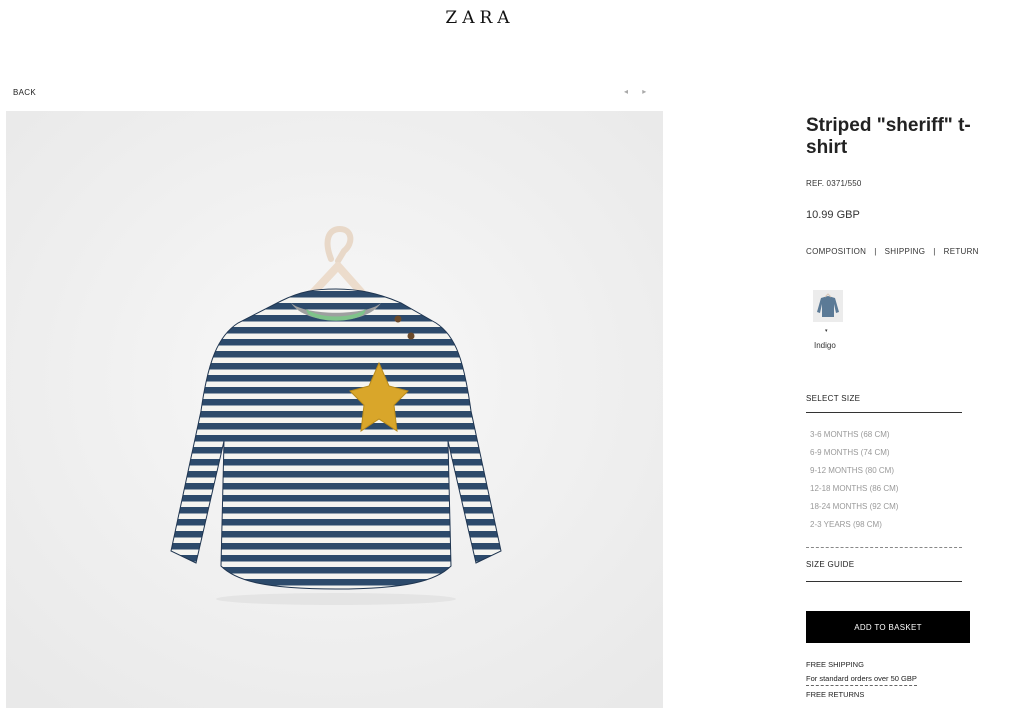 This screenshot has height=708, width=1024. I want to click on dashed-divider, so click(884, 547).